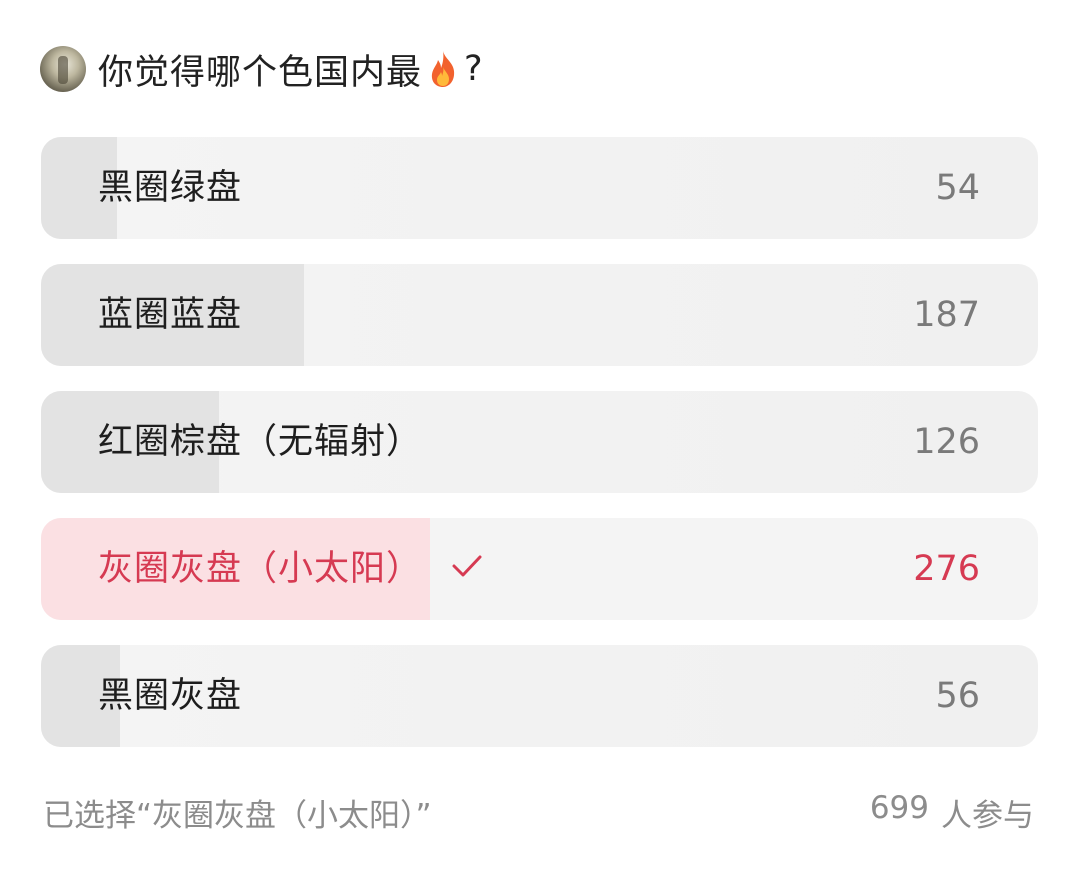 The height and width of the screenshot is (884, 1080). I want to click on poll-option: 蓝圈蓝盘 187, so click(539, 315).